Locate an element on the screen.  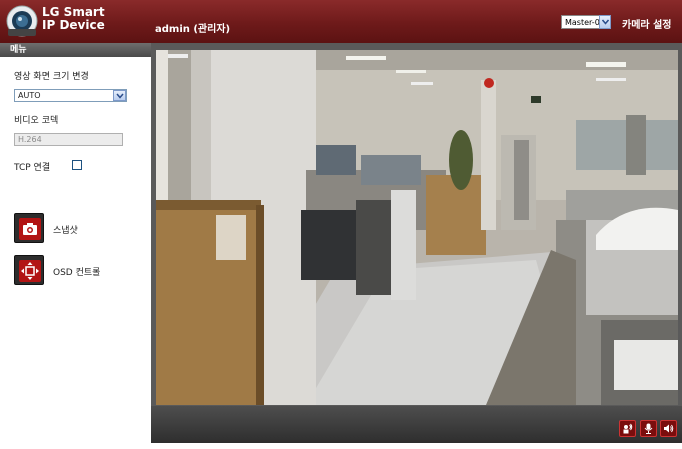
codec-label: 비디오 코덱 is located at coordinates (36, 121).